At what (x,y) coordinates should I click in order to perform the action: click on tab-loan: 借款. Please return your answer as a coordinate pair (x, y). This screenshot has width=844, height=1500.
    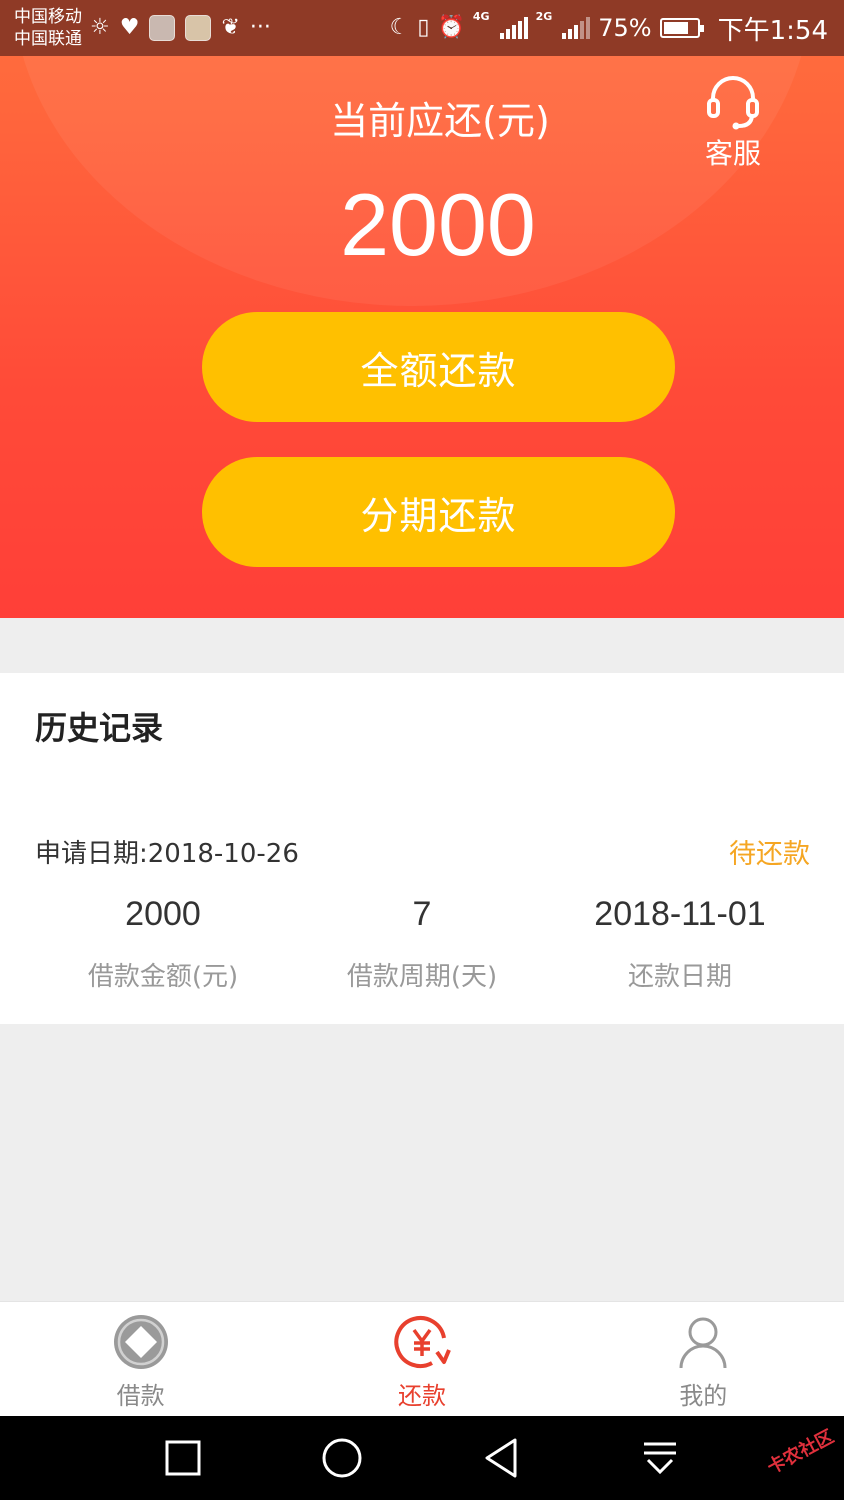
    Looking at the image, I should click on (140, 1359).